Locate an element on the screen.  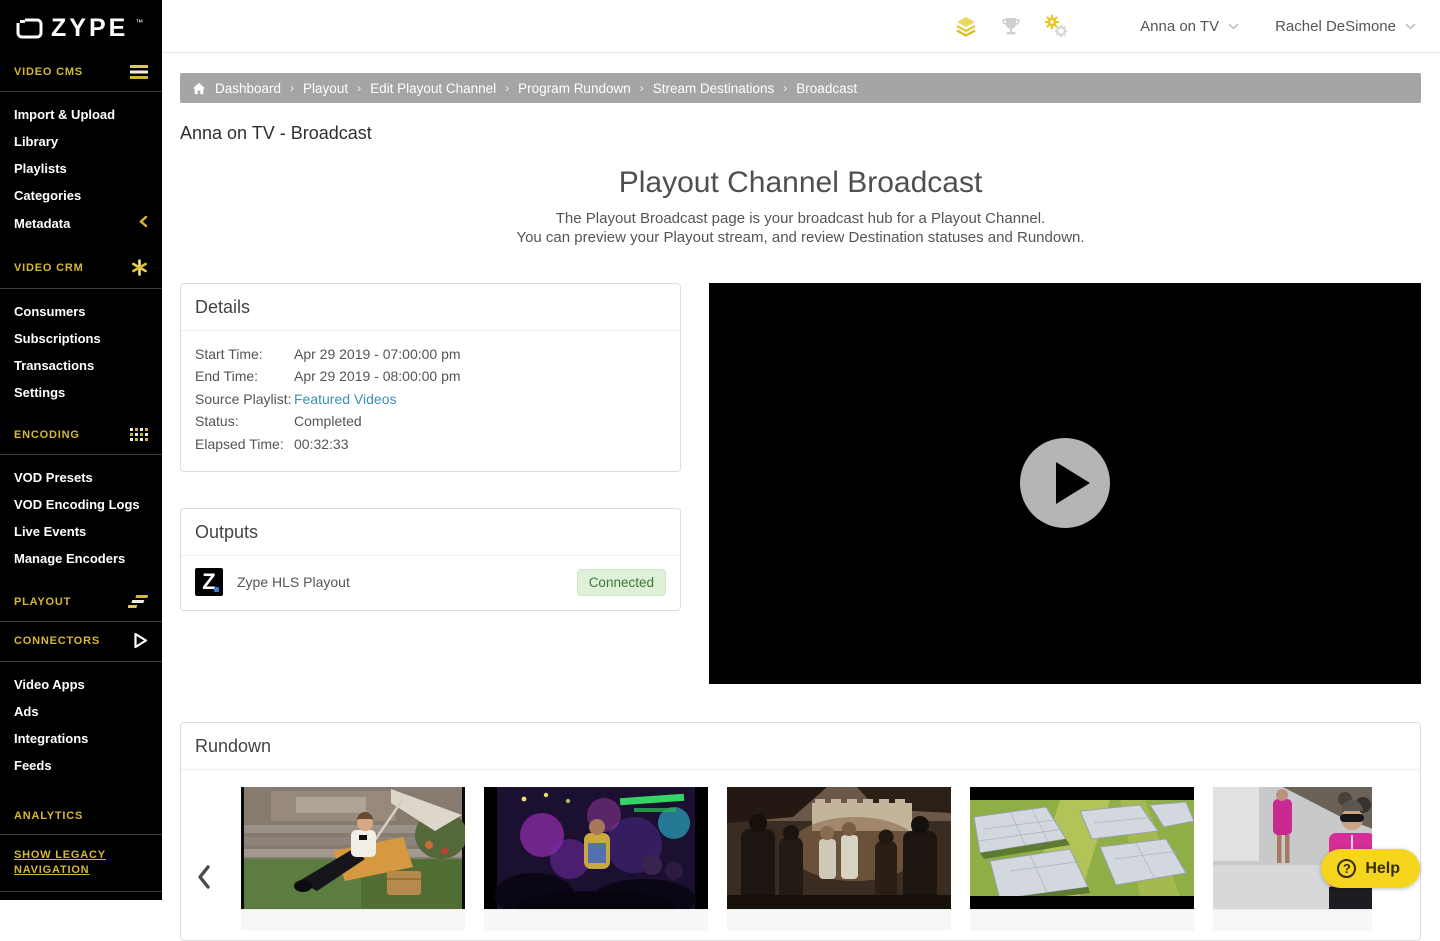
breadcrumb-playout: Playout is located at coordinates (325, 88).